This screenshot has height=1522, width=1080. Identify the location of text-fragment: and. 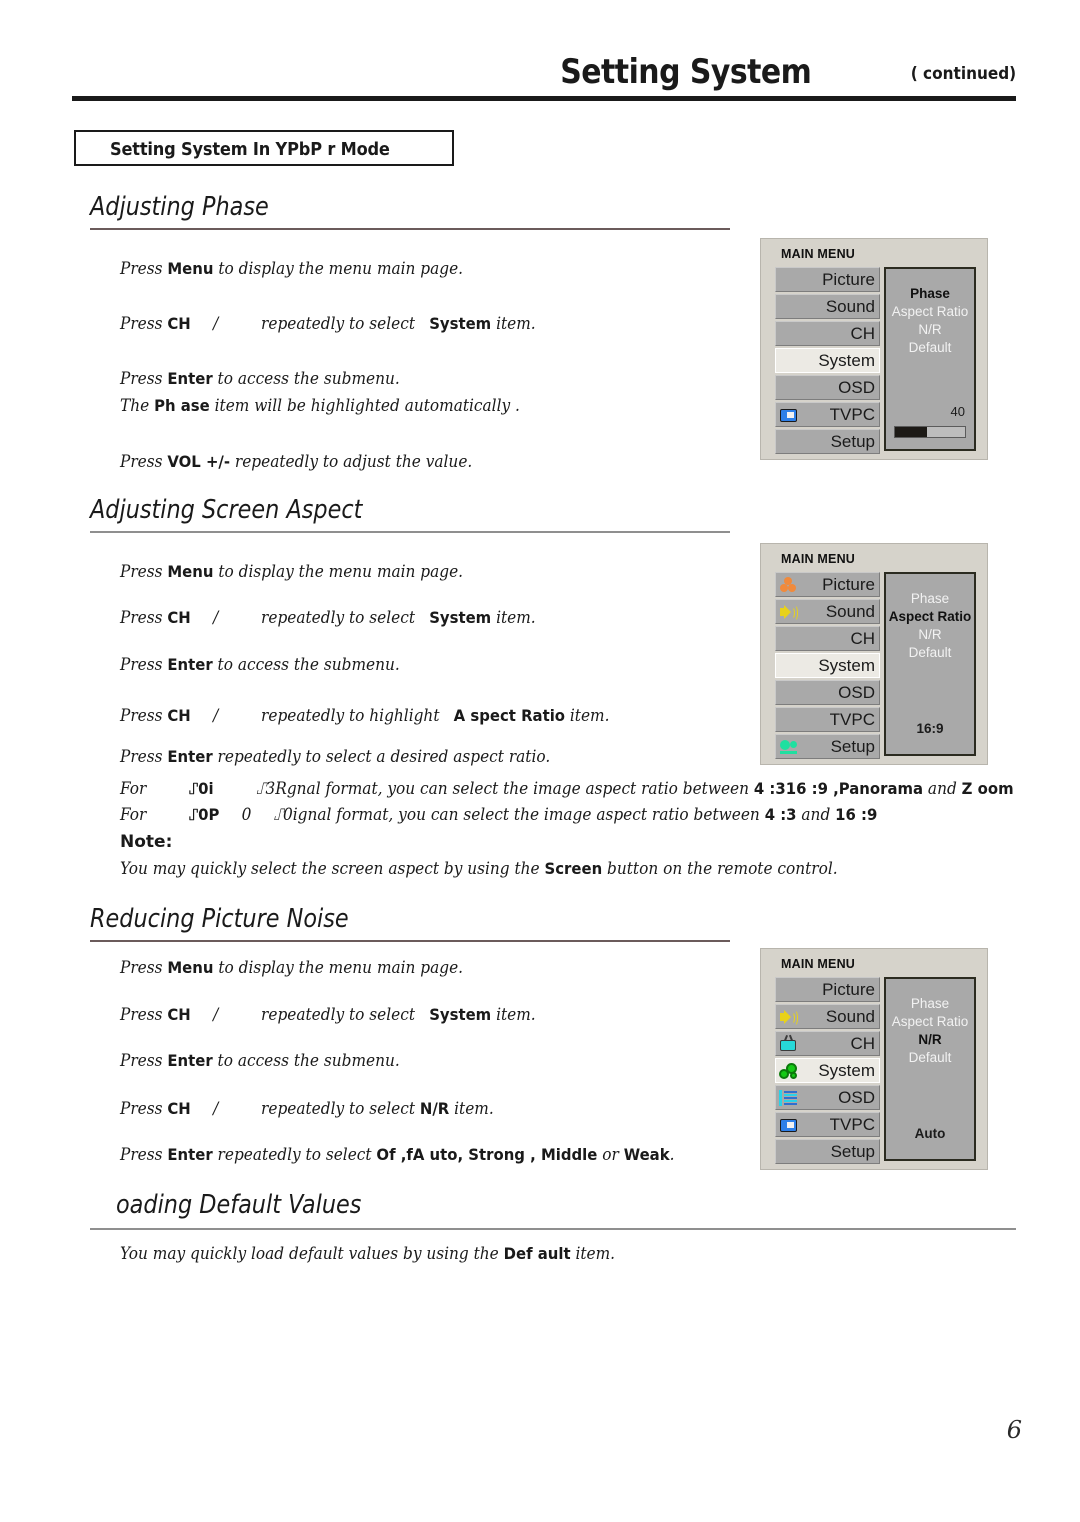
(942, 788).